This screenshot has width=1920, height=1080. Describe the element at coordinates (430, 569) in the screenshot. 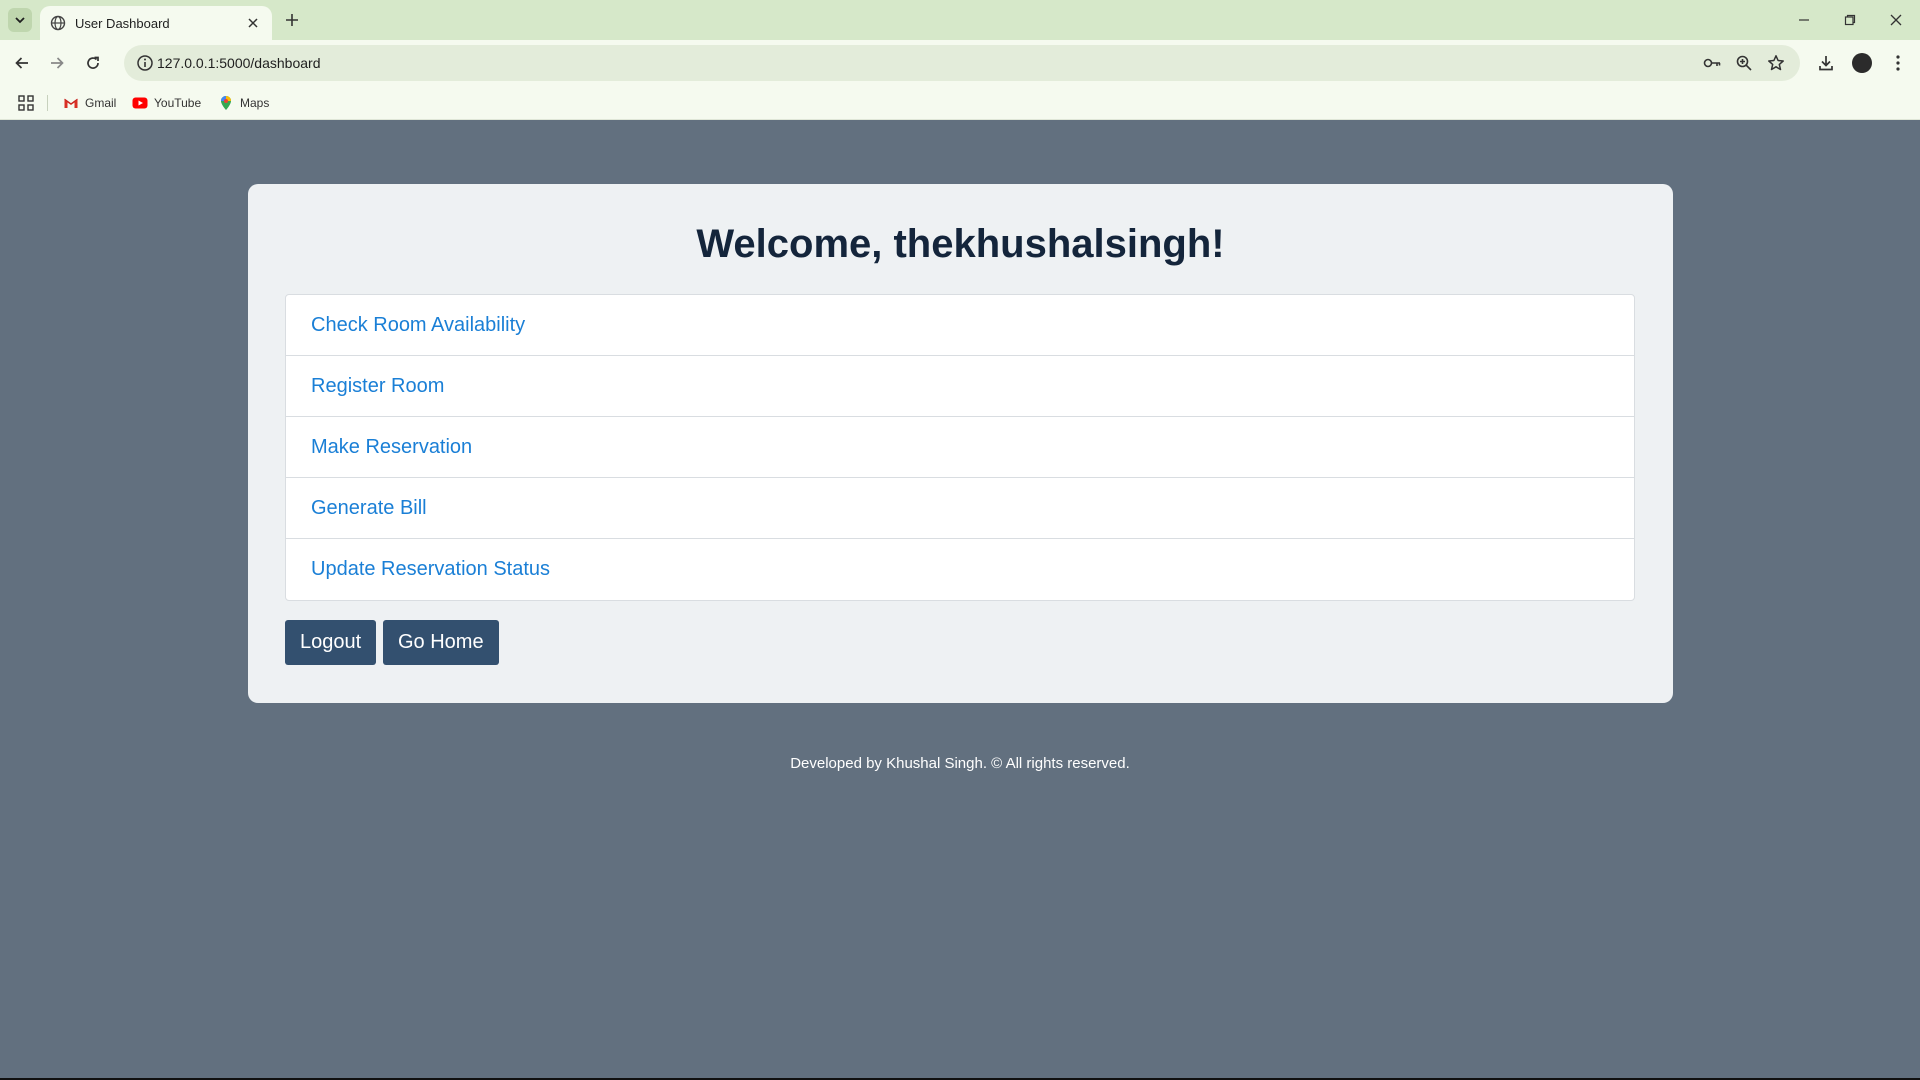

I see `update-reservation-status-link: Update Reservation Status` at that location.